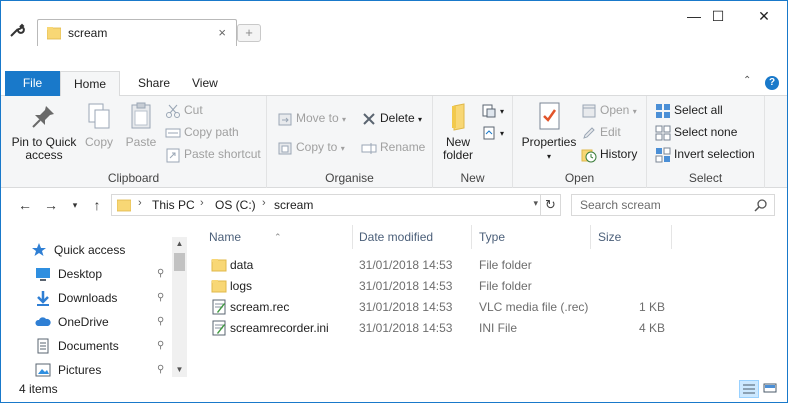  What do you see at coordinates (589, 133) in the screenshot?
I see `edit-icon` at bounding box center [589, 133].